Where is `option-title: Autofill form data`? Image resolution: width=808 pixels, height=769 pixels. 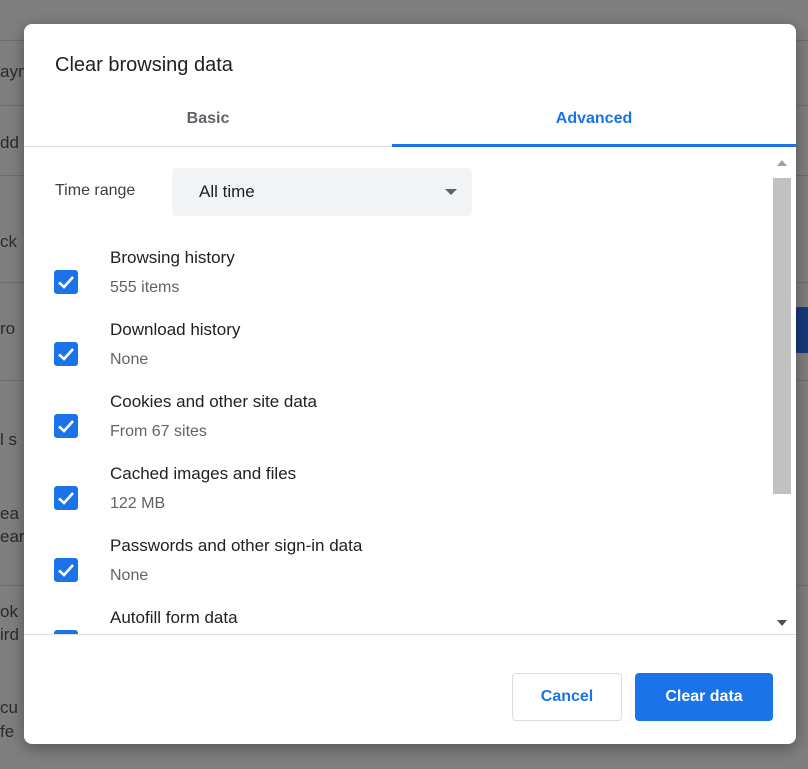
option-title: Autofill form data is located at coordinates (174, 617).